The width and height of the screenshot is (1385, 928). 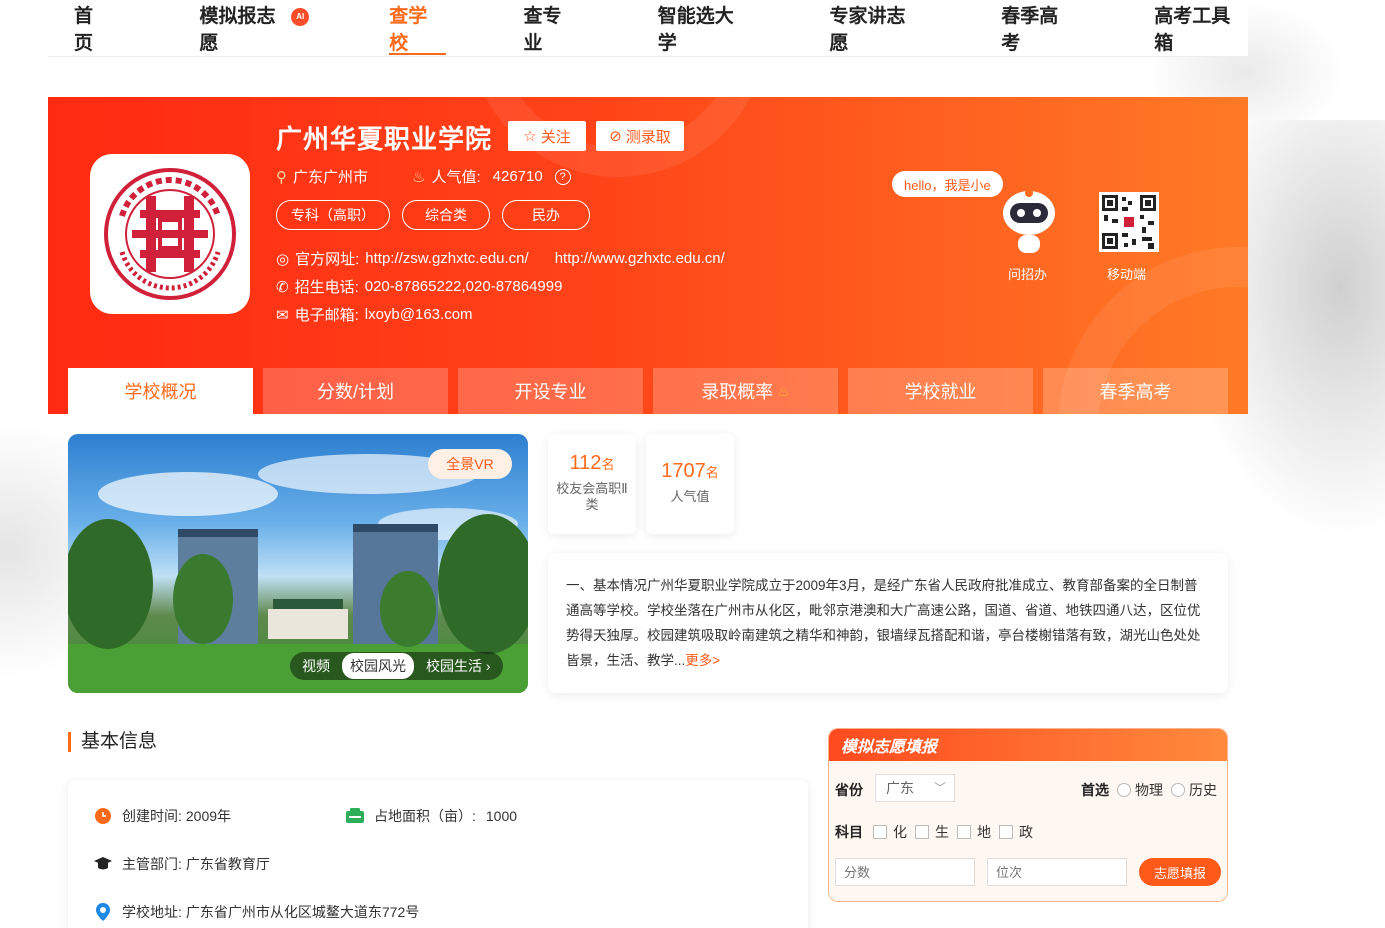 What do you see at coordinates (431, 816) in the screenshot?
I see `area-row: 占地面积（亩）: 1000` at bounding box center [431, 816].